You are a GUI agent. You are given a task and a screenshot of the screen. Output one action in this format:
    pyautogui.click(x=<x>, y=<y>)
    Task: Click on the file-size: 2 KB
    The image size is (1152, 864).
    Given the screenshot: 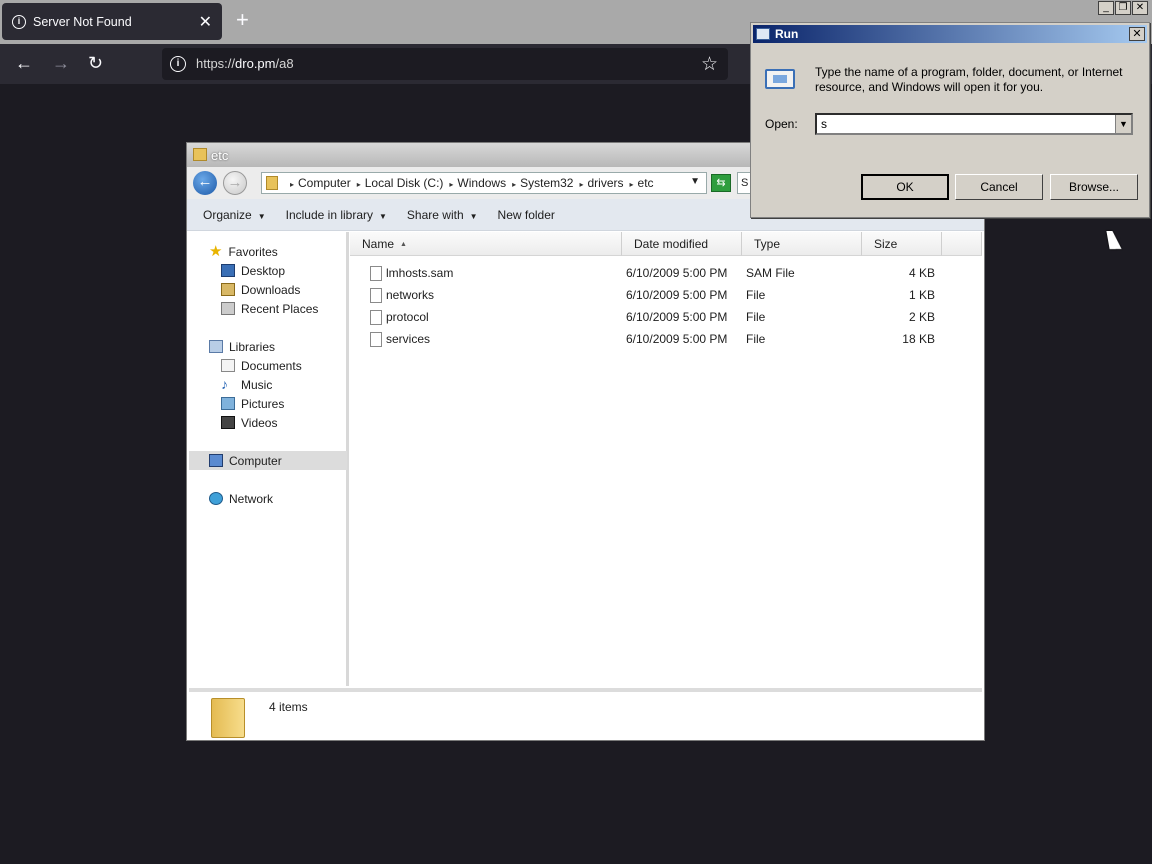 What is the action you would take?
    pyautogui.click(x=921, y=317)
    